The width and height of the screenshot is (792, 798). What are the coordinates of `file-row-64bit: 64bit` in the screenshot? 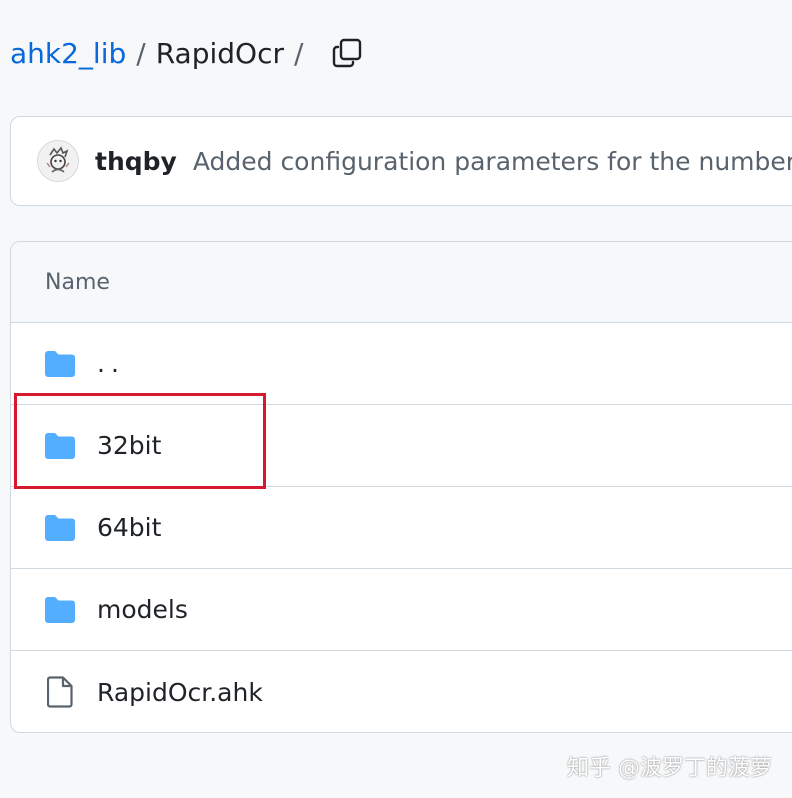 It's located at (401, 528).